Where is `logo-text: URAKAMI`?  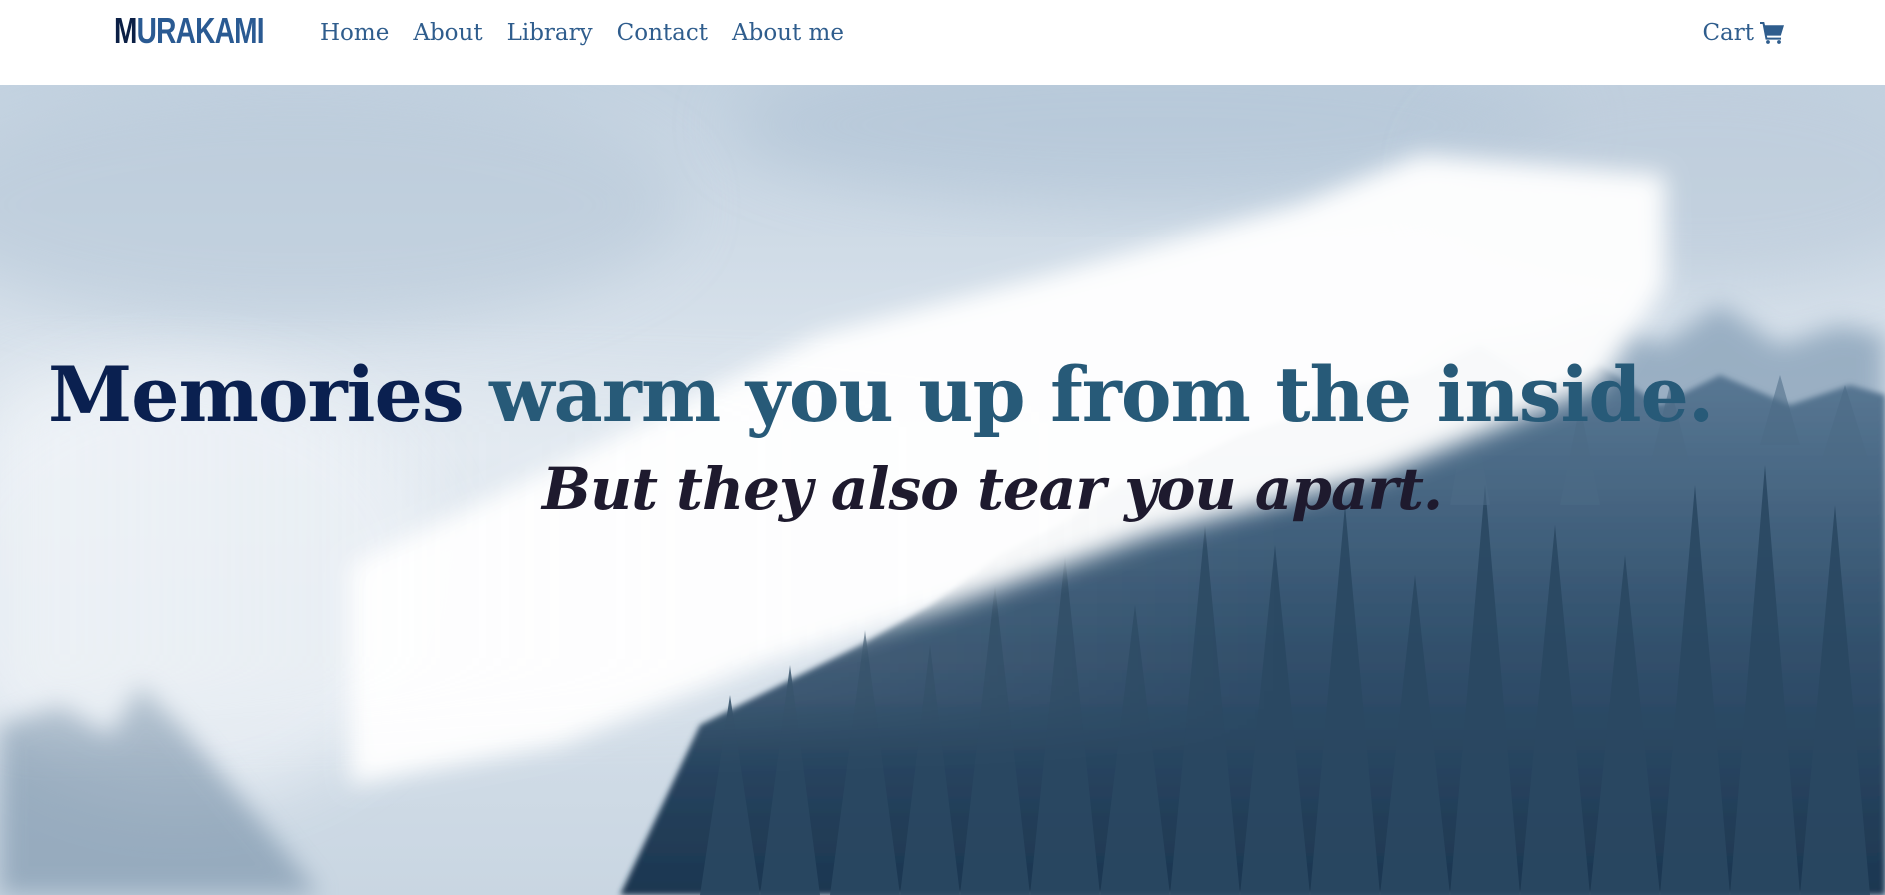 logo-text: URAKAMI is located at coordinates (200, 30).